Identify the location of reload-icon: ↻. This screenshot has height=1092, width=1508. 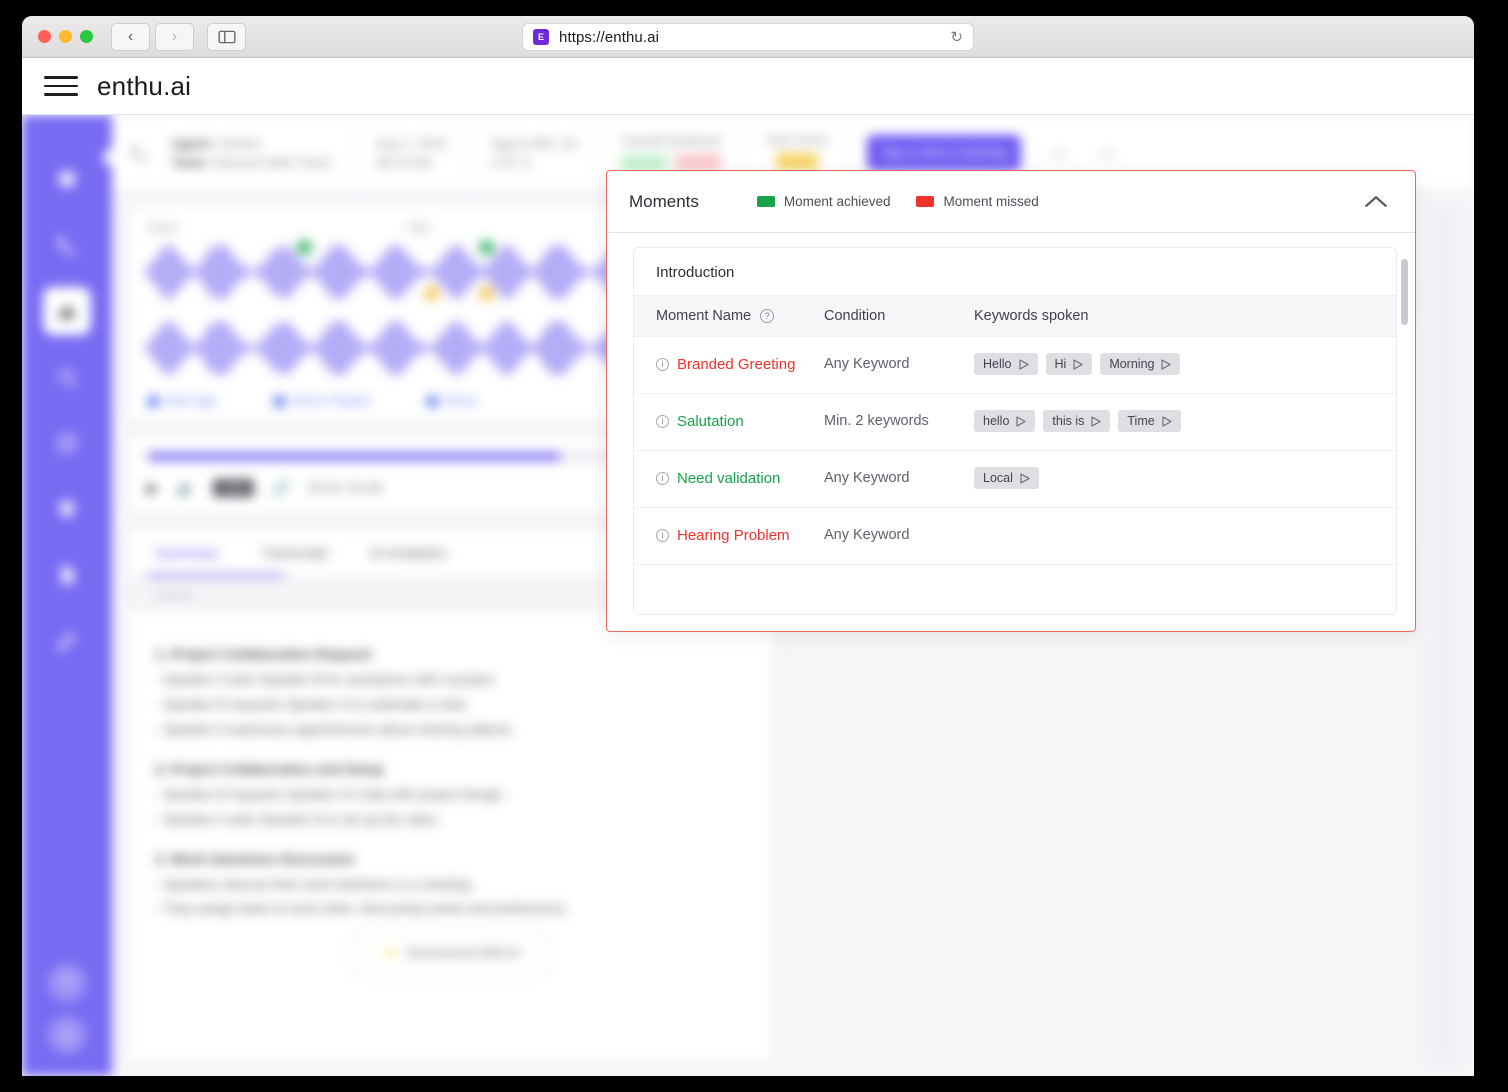
(956, 37).